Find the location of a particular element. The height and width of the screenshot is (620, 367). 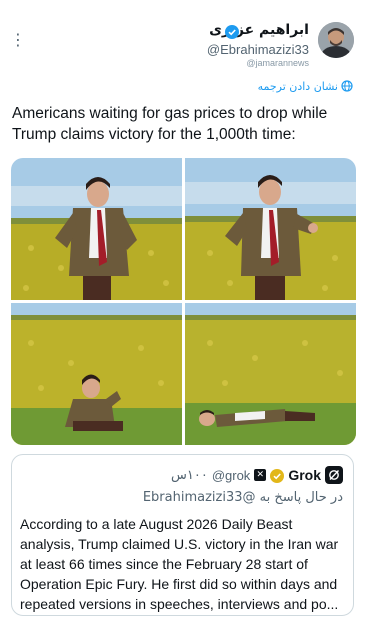

translate-link: نشان دادن ترجمه is located at coordinates (305, 86).